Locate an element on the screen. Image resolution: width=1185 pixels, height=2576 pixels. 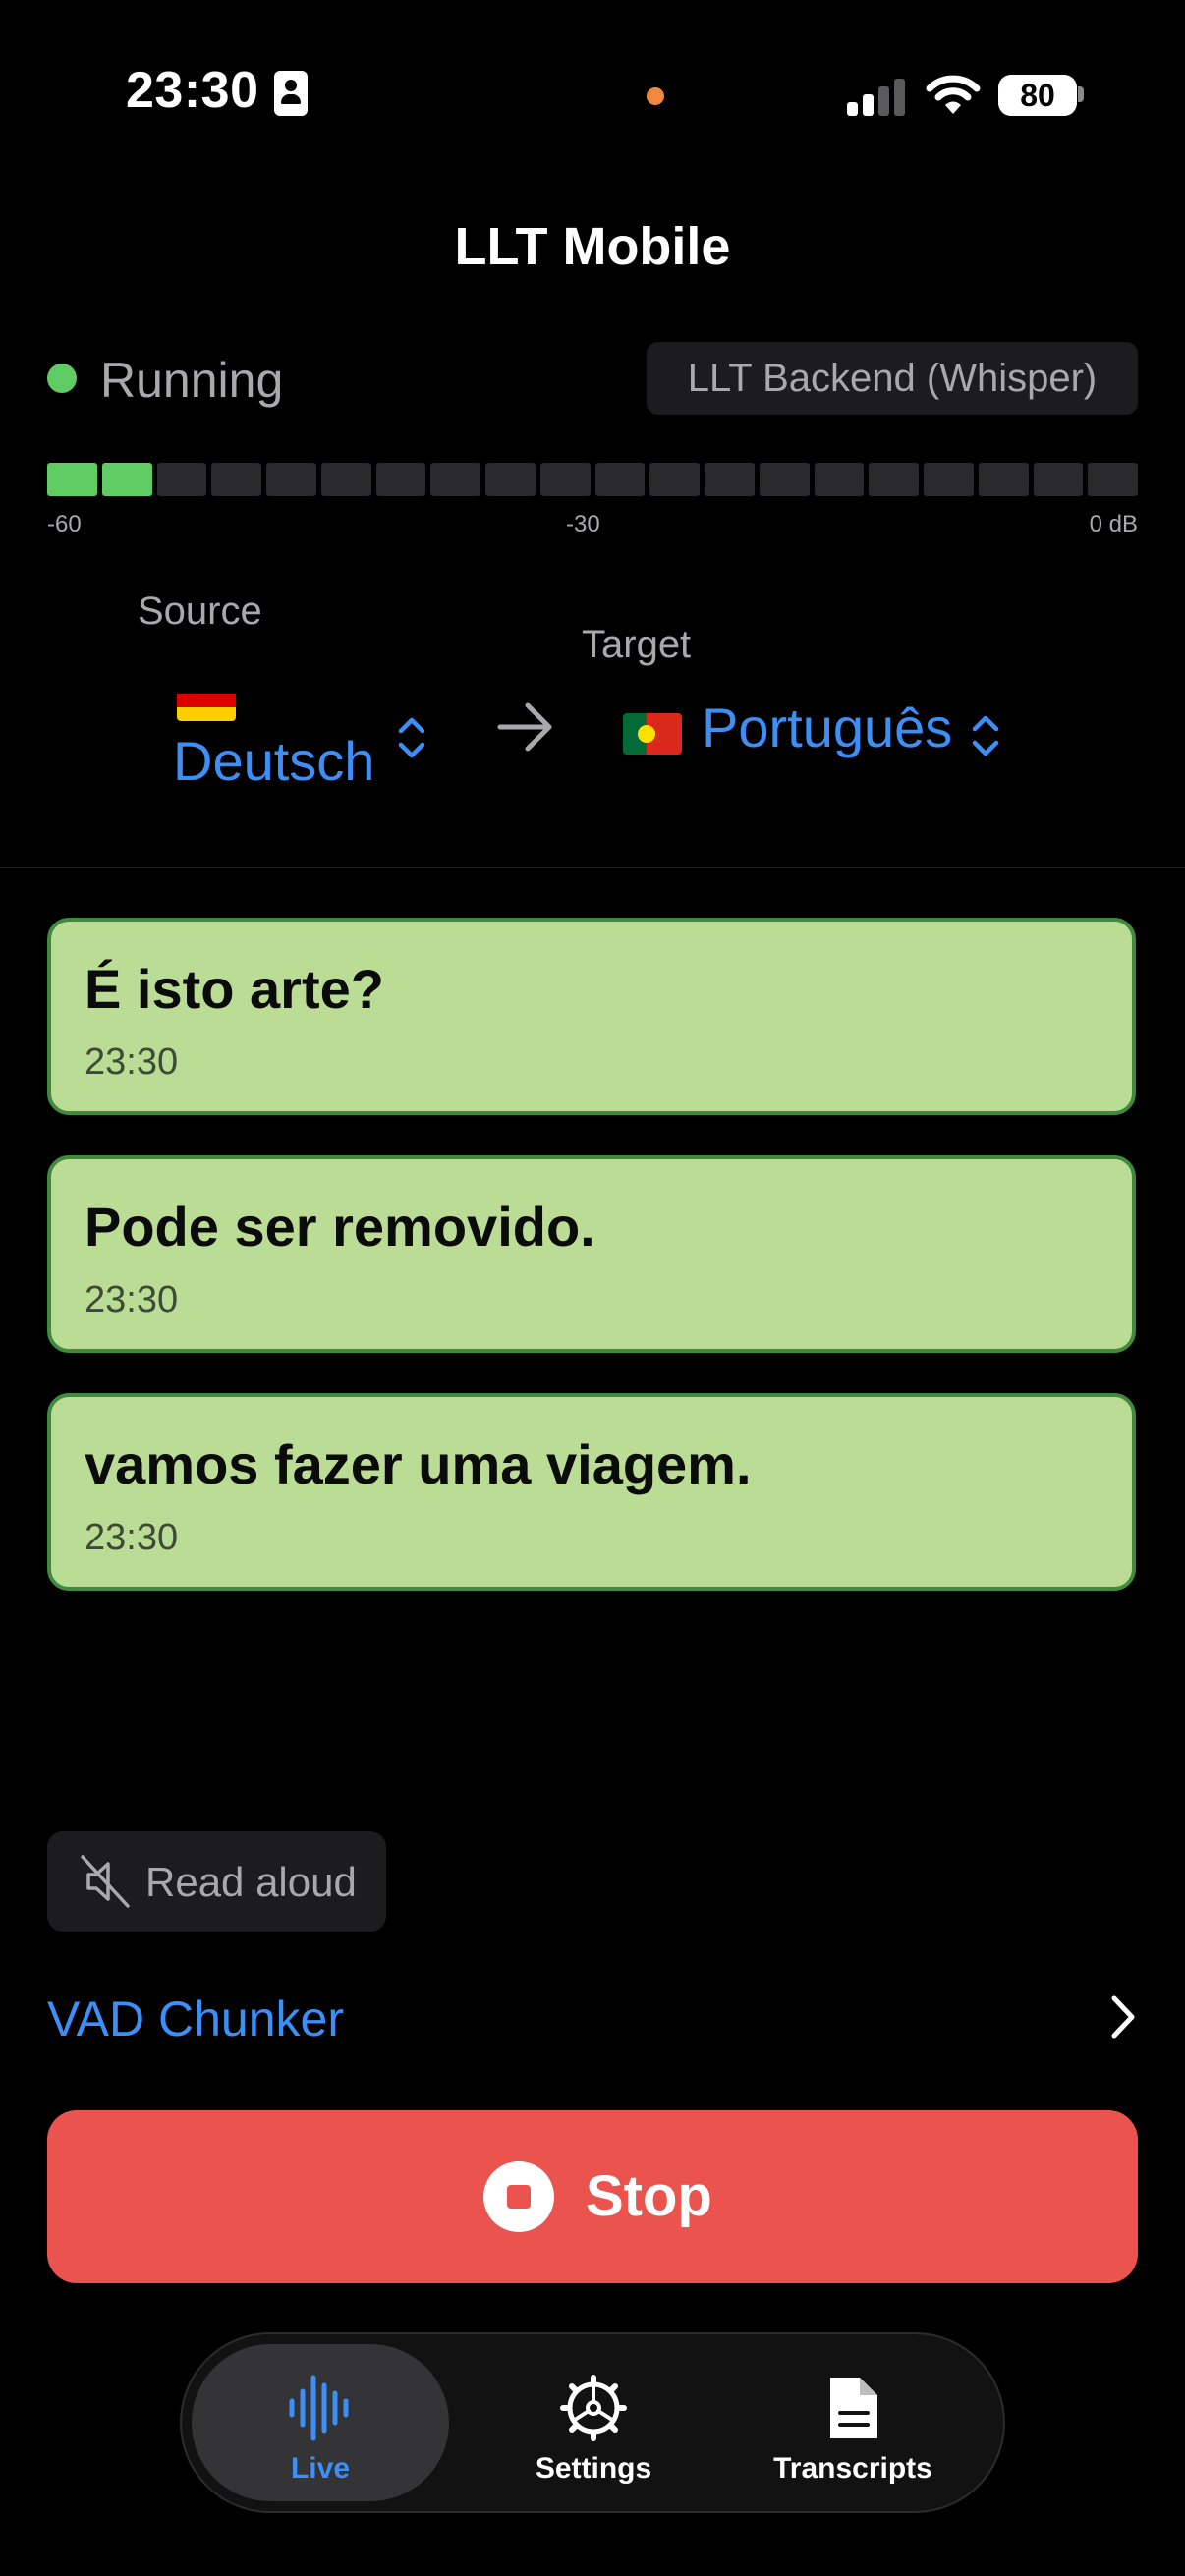
speaker-muted-icon is located at coordinates (106, 1881).